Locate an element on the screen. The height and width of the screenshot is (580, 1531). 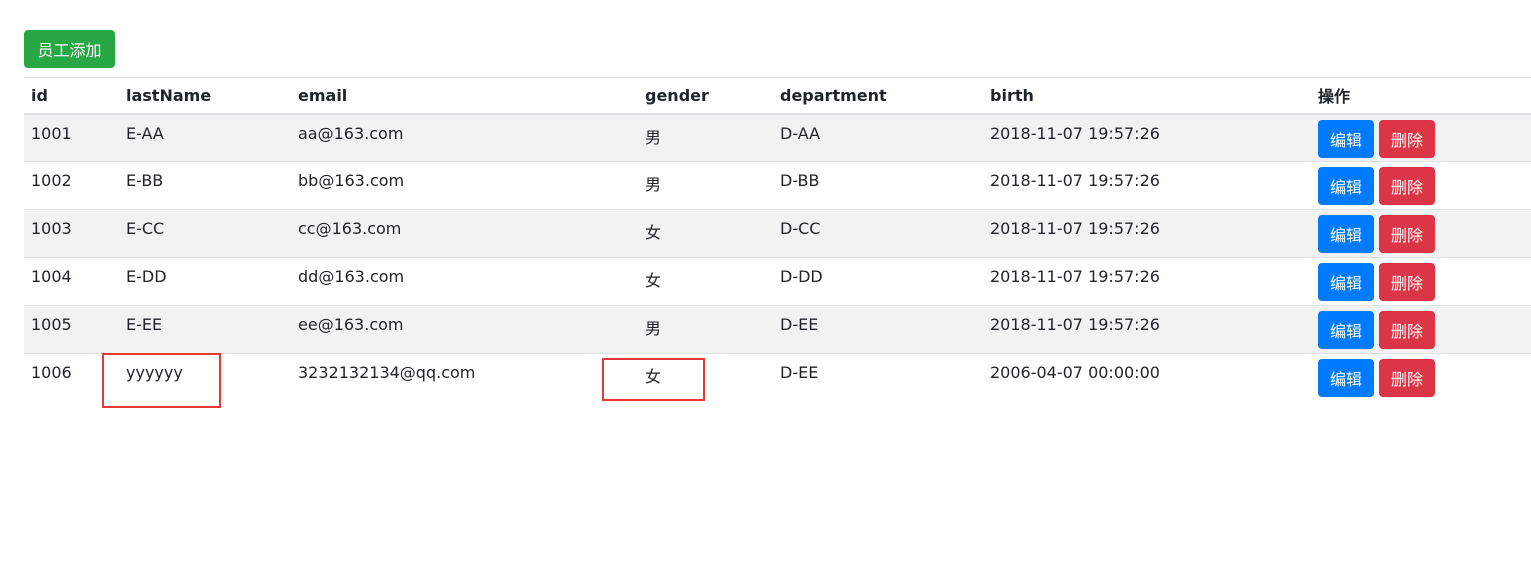
add-employee-button: 员工添加 is located at coordinates (69, 49).